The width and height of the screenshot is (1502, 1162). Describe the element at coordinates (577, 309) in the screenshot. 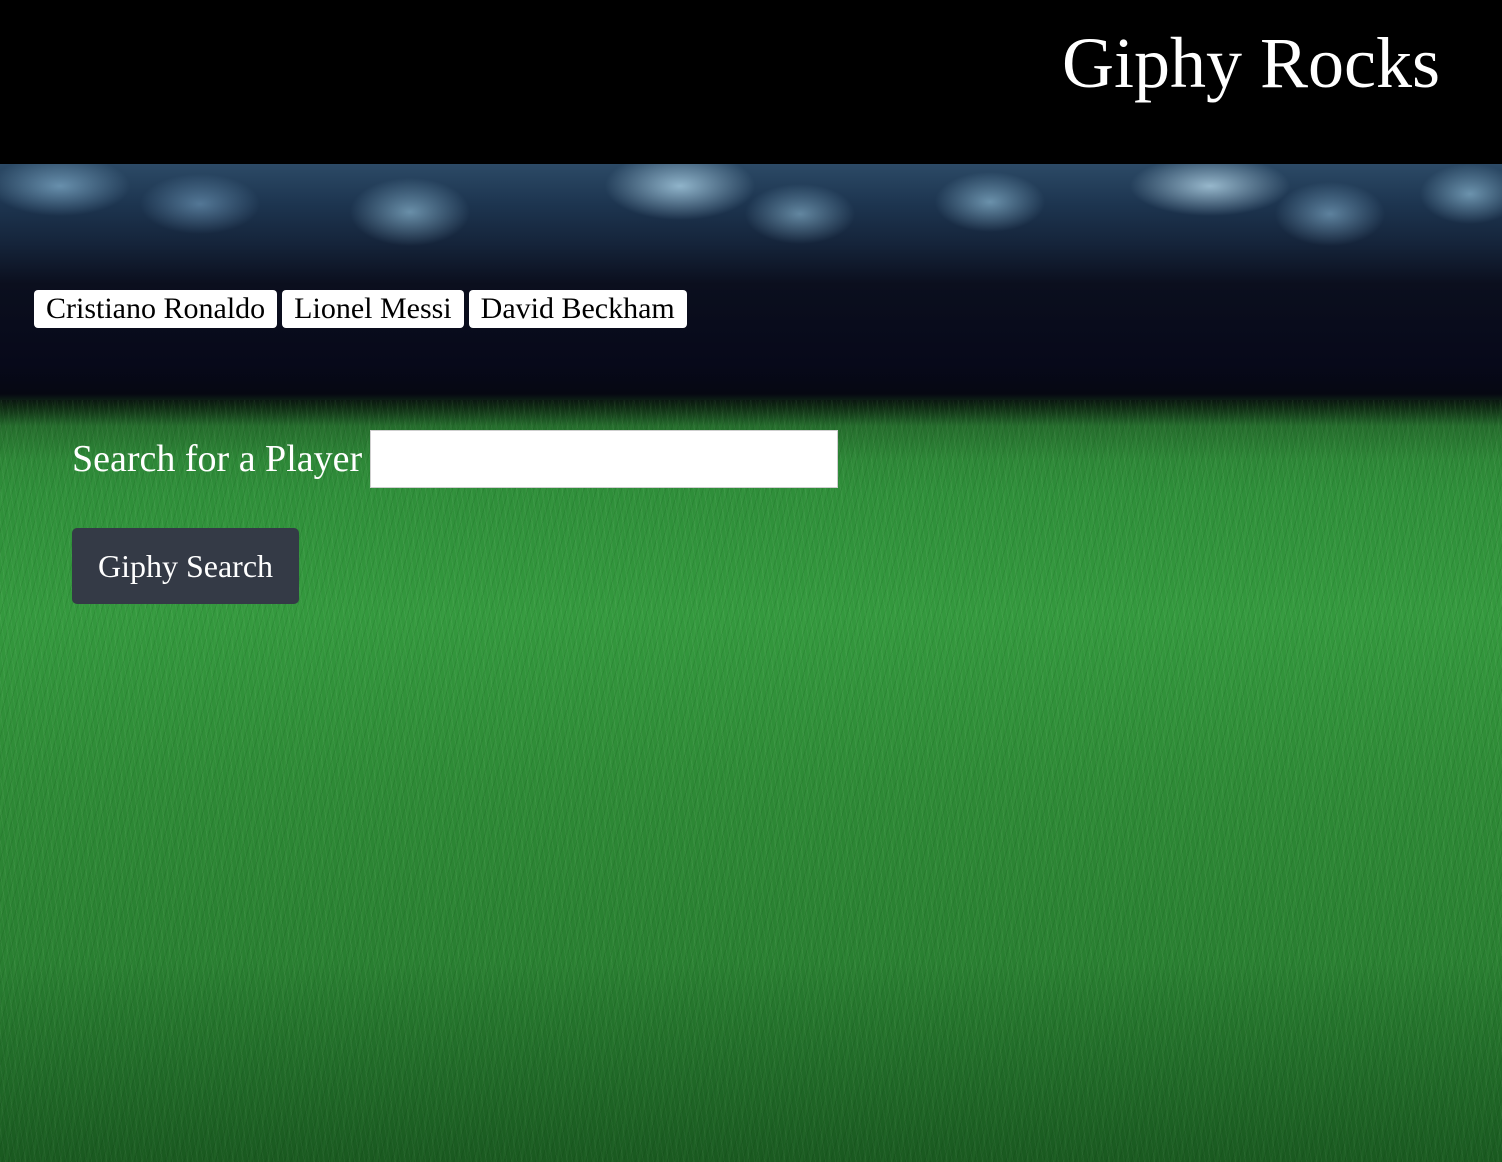

I see `player-button-david-beckham: David Beckham` at that location.